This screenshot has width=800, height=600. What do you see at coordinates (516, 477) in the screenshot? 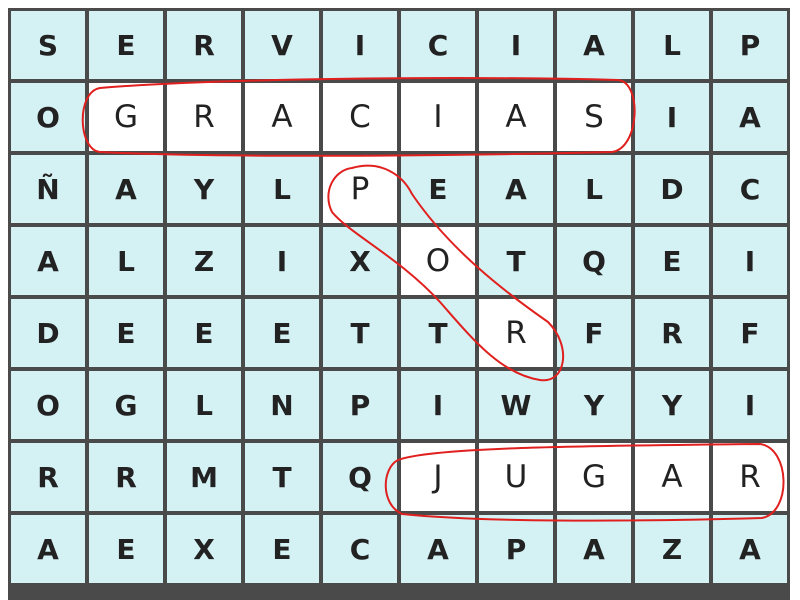
I see `grid-cell: U` at bounding box center [516, 477].